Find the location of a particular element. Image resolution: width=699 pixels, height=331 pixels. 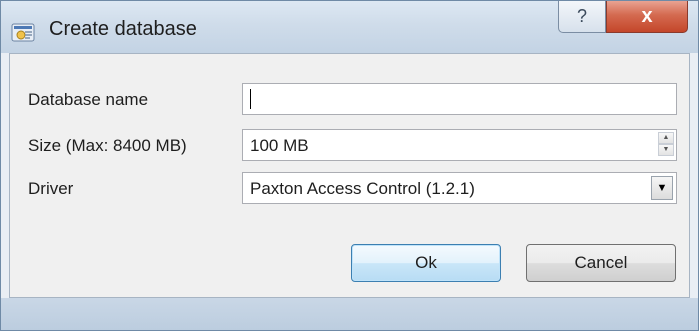

cancel-button: Cancel is located at coordinates (601, 263).